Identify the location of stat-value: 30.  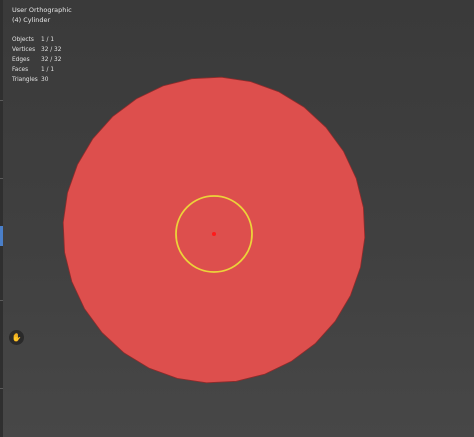
(45, 80).